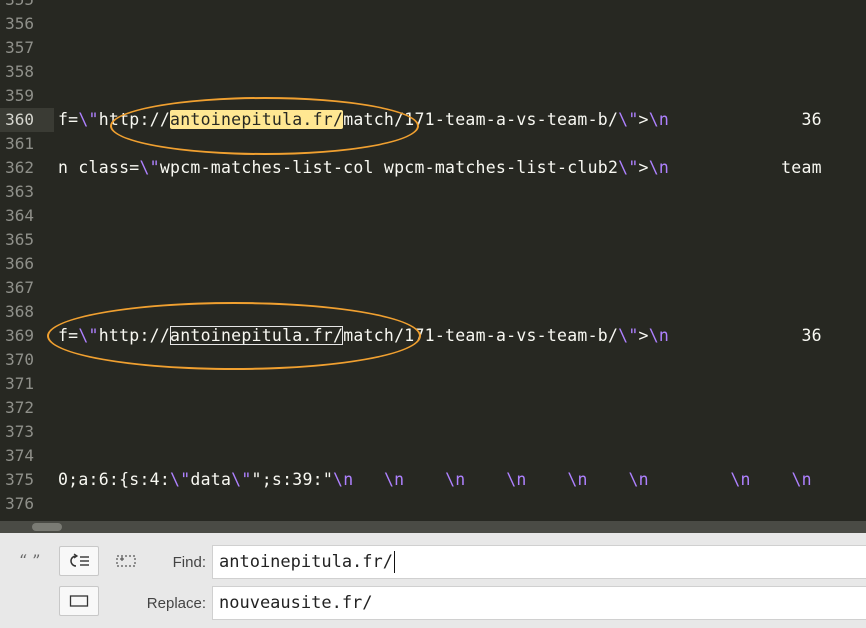 Image resolution: width=866 pixels, height=628 pixels. Describe the element at coordinates (27, 120) in the screenshot. I see `line-number: 360` at that location.